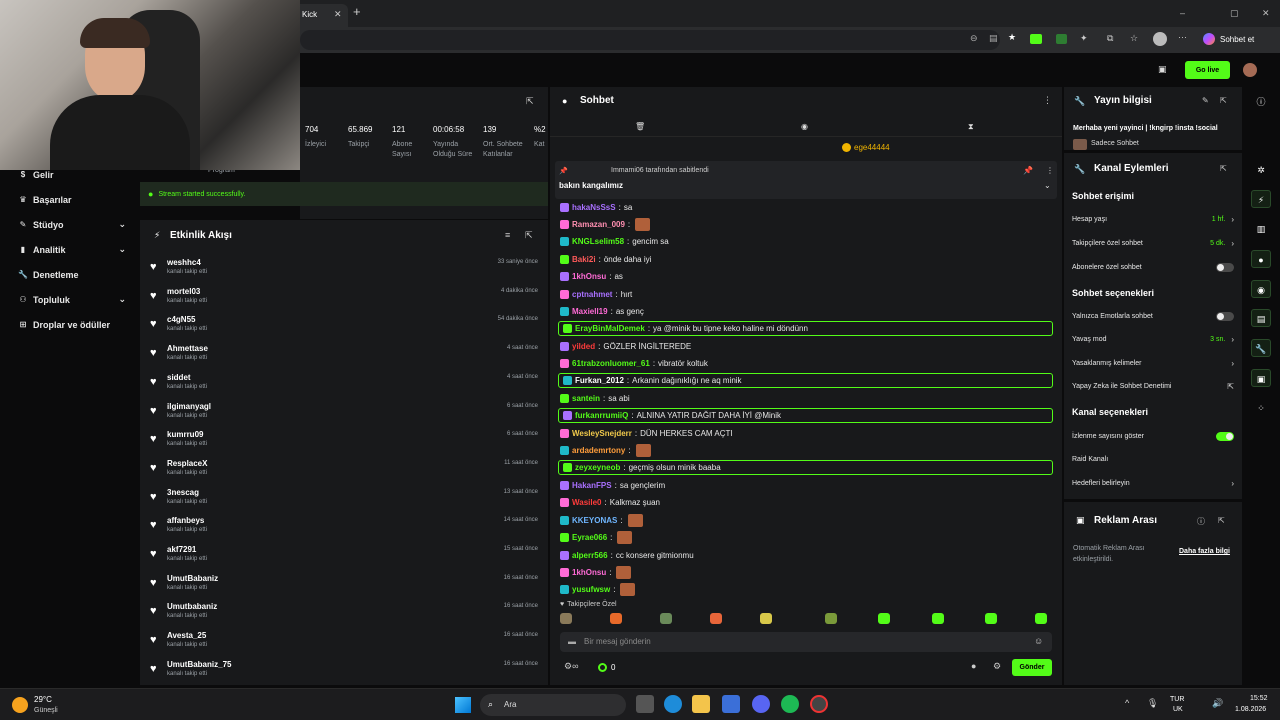 The image size is (1280, 720). I want to click on apps-icon: ⁘, so click(1261, 408).